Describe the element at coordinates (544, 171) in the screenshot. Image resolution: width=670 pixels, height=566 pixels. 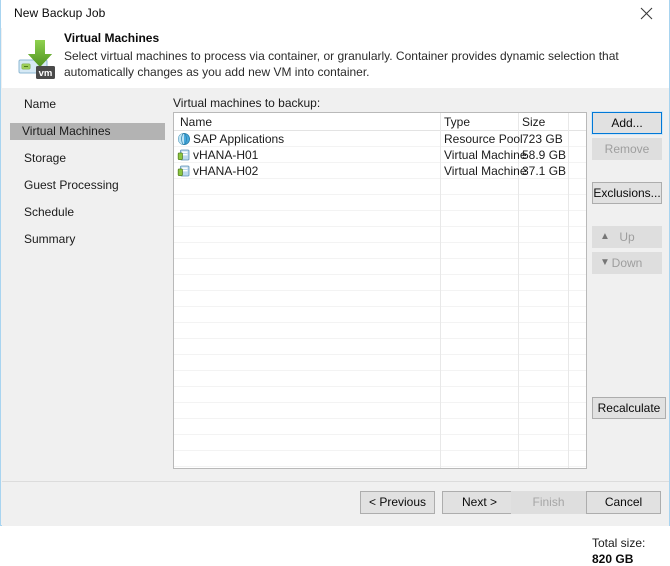
I see `cell-size: 37.1 GB` at that location.